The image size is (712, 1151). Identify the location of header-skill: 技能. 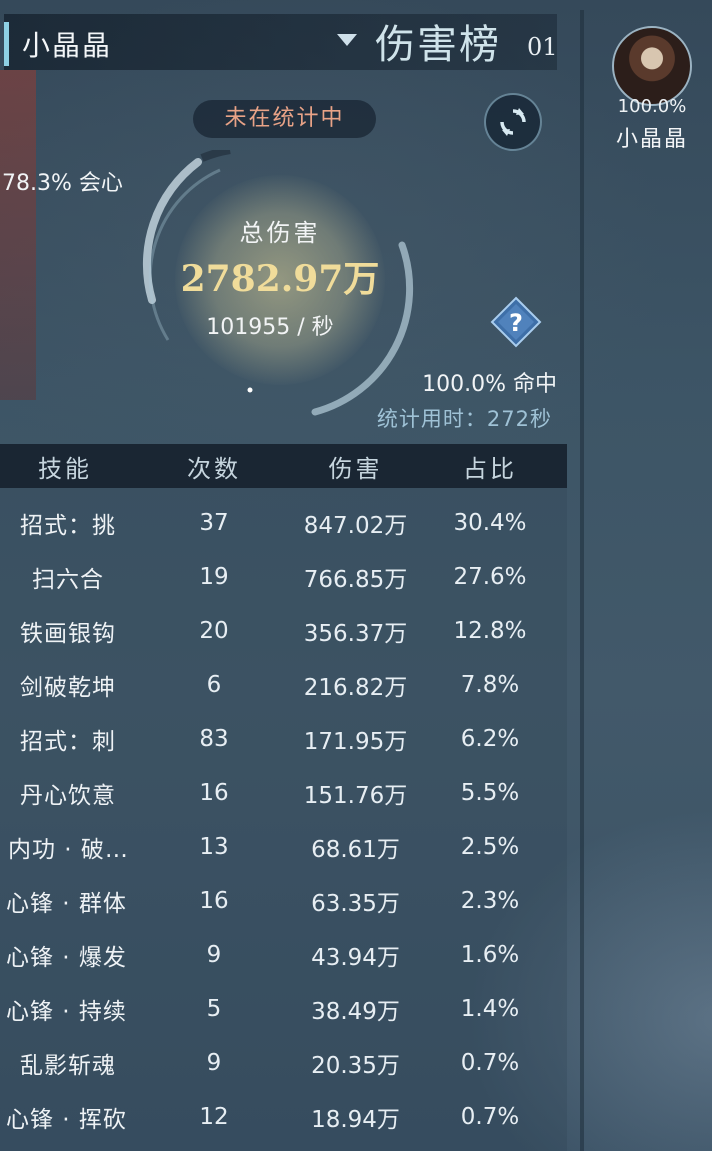
(65, 466).